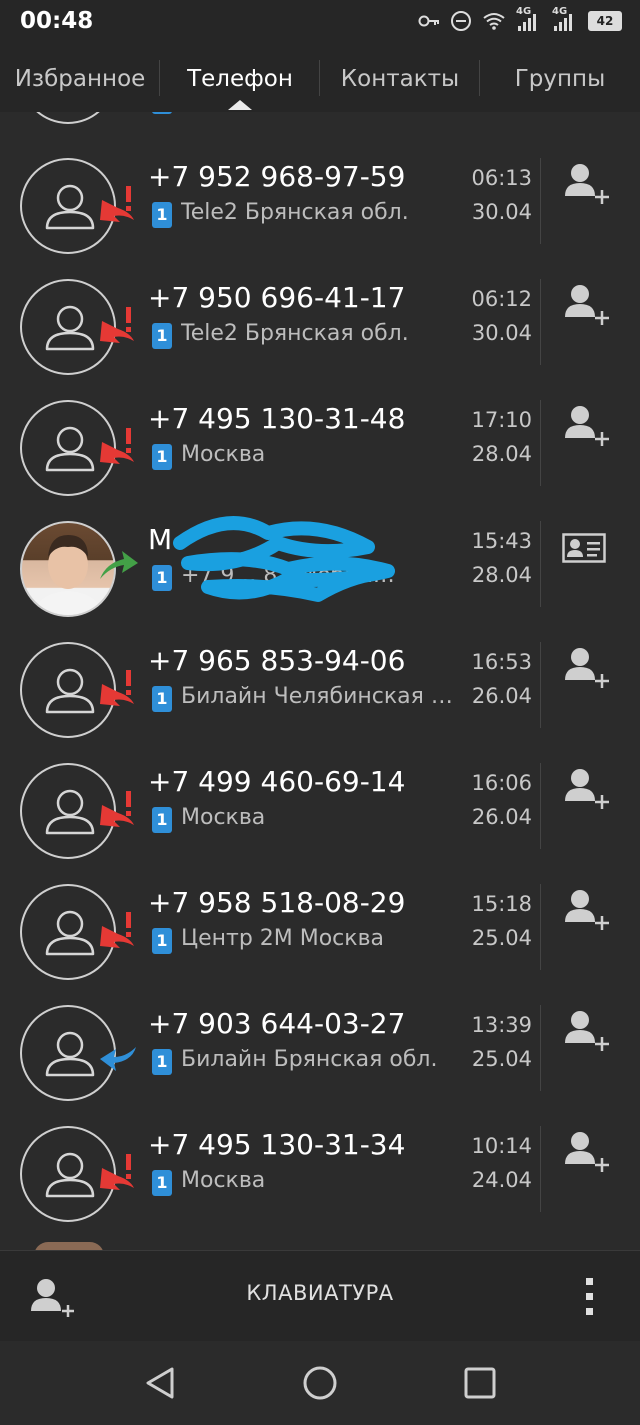 The height and width of the screenshot is (1425, 640). What do you see at coordinates (277, 660) in the screenshot?
I see `caller-name: +7 965 853-94-06` at bounding box center [277, 660].